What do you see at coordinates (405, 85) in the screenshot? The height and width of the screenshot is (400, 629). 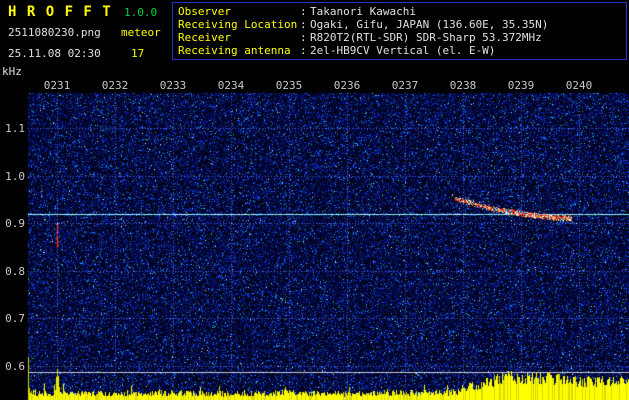 I see `time-tick-label: 0237` at bounding box center [405, 85].